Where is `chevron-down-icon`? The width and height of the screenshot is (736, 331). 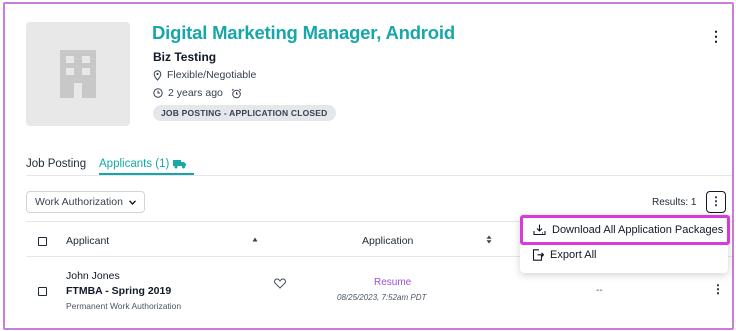
chevron-down-icon is located at coordinates (132, 202).